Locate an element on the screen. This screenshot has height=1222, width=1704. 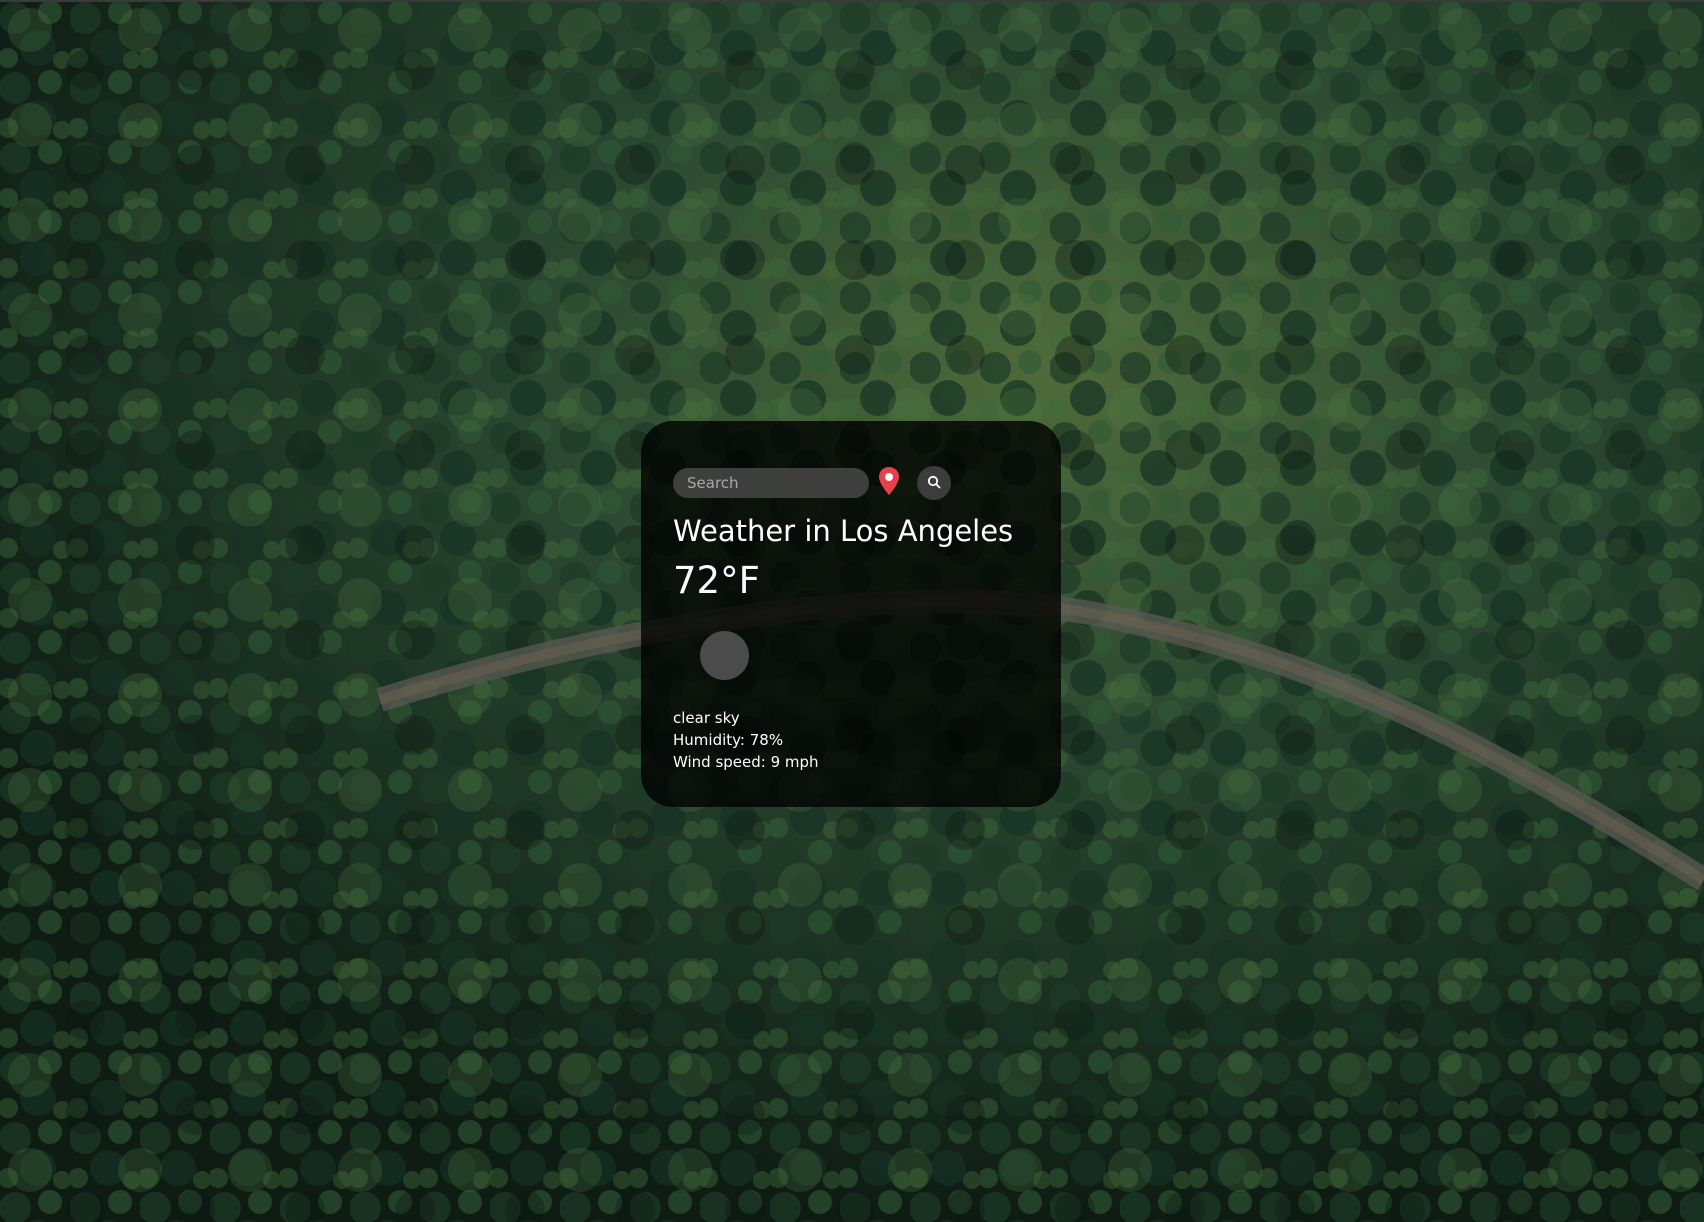
search-input is located at coordinates (771, 483).